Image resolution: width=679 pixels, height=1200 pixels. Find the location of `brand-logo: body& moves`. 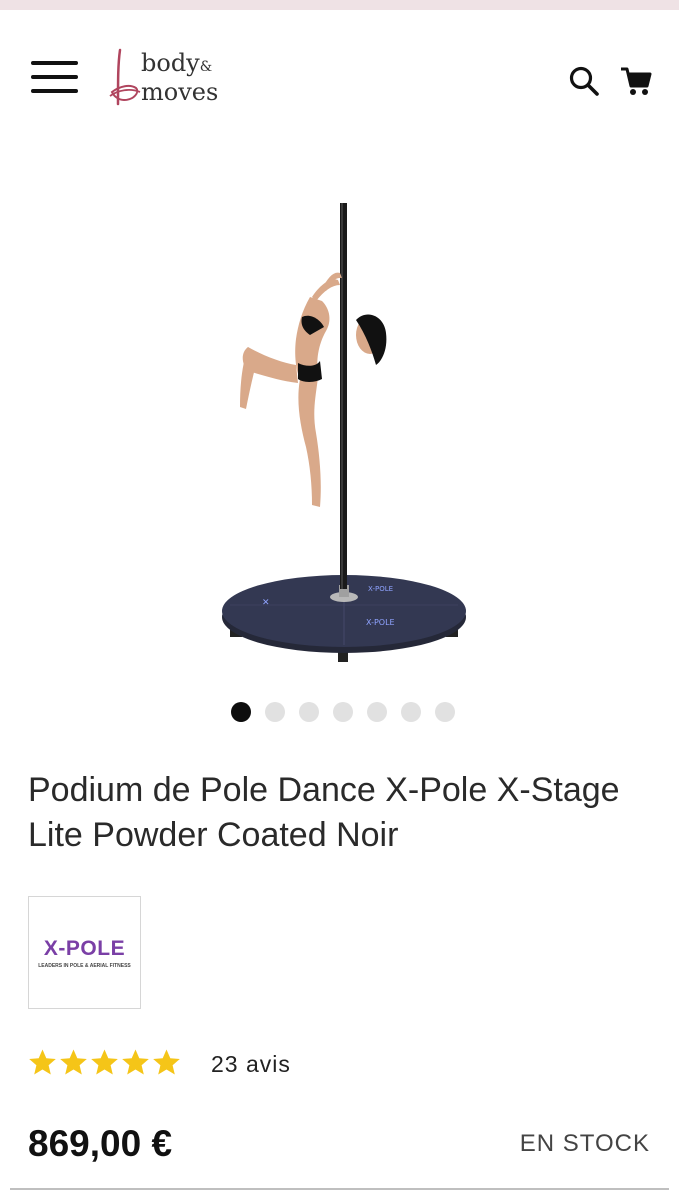

brand-logo: body& moves is located at coordinates (168, 78).